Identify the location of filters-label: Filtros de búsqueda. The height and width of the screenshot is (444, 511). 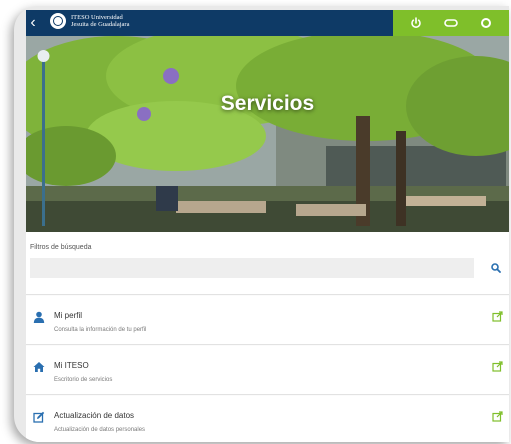
(61, 247).